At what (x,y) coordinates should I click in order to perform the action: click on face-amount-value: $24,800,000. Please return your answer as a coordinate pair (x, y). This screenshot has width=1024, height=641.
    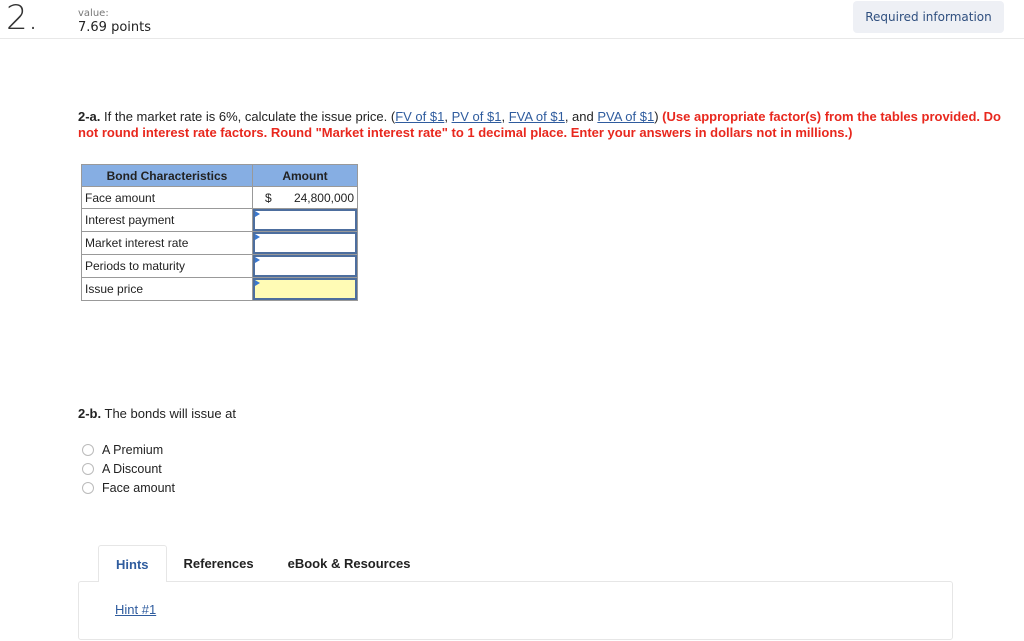
    Looking at the image, I should click on (305, 197).